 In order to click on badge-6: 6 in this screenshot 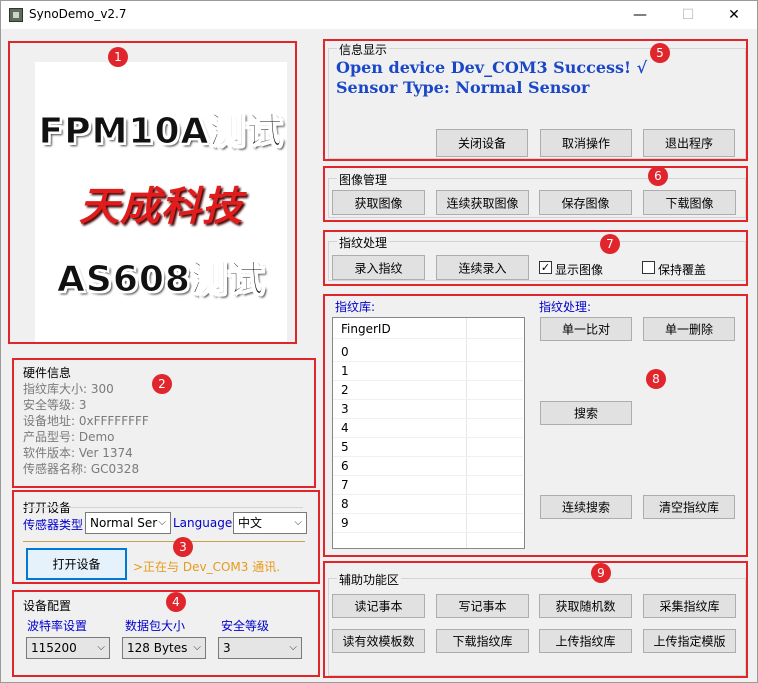, I will do `click(658, 176)`.